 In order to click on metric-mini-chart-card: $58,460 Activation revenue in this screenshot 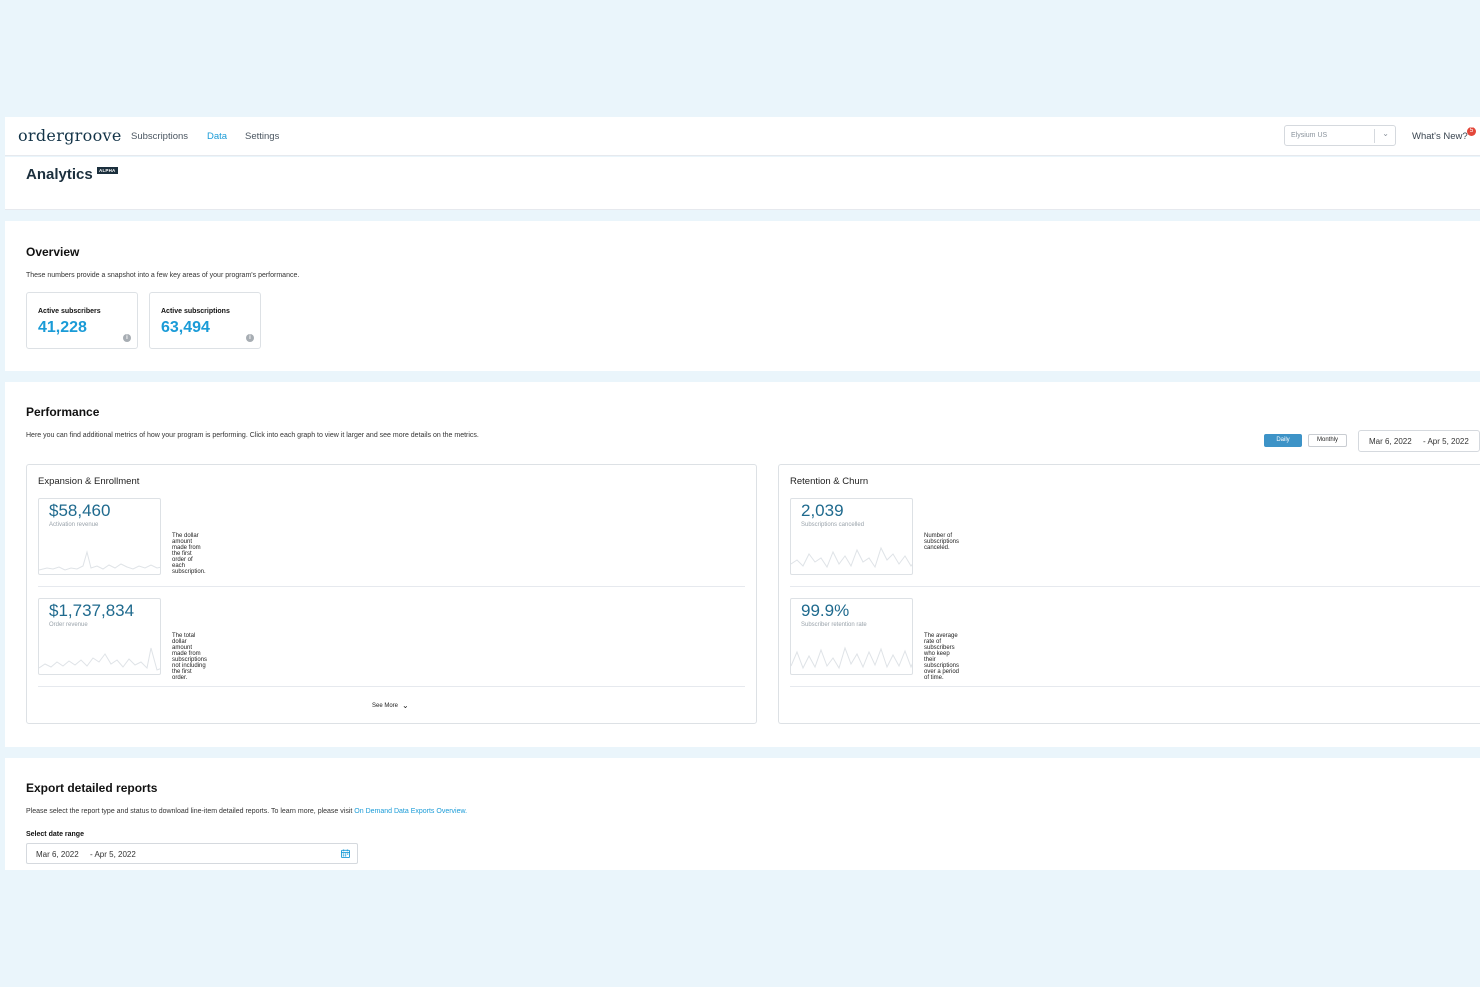, I will do `click(99, 536)`.